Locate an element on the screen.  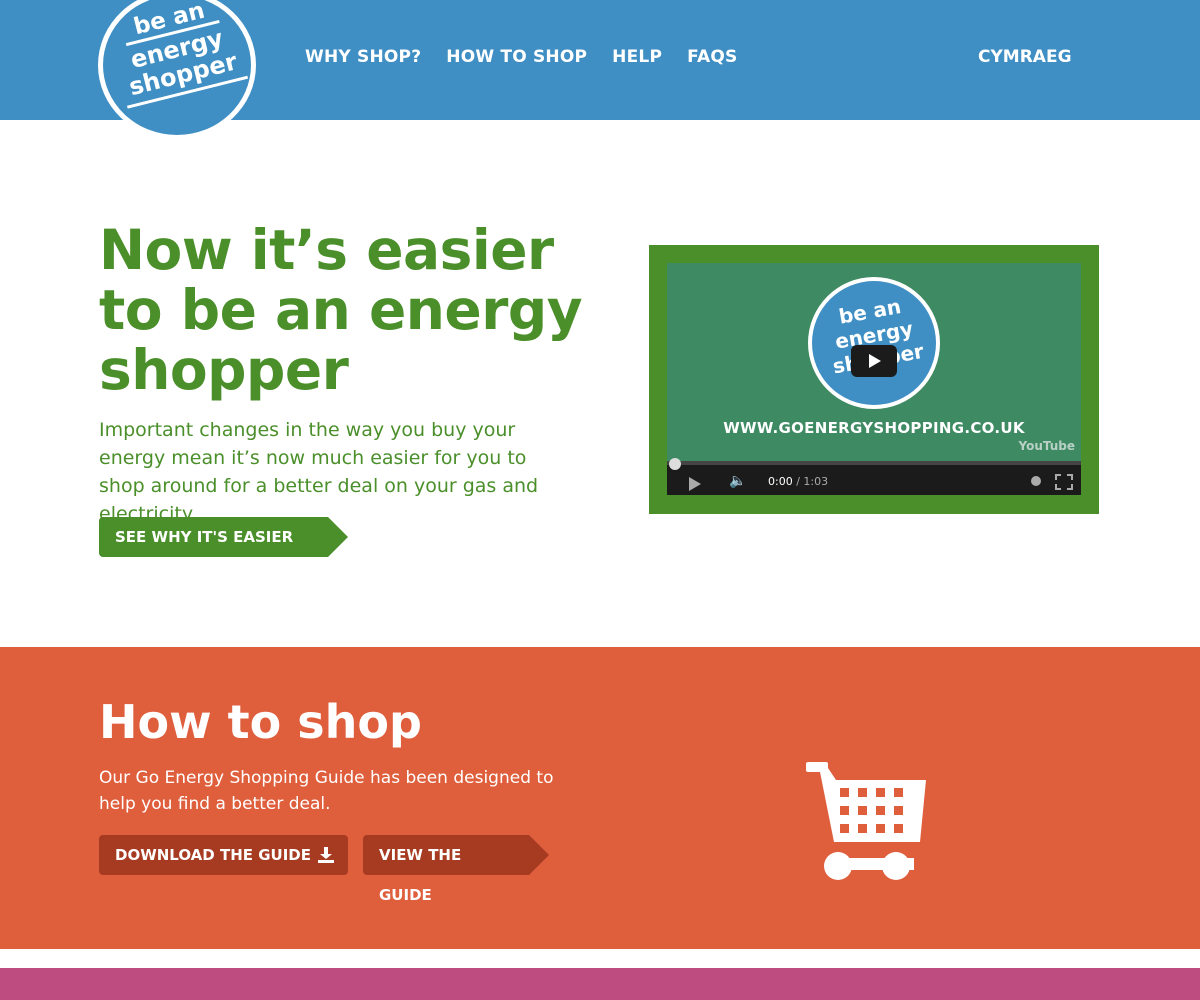
video-url-text: WWW.GOENERGYSHOPPING.CO.UK is located at coordinates (874, 428).